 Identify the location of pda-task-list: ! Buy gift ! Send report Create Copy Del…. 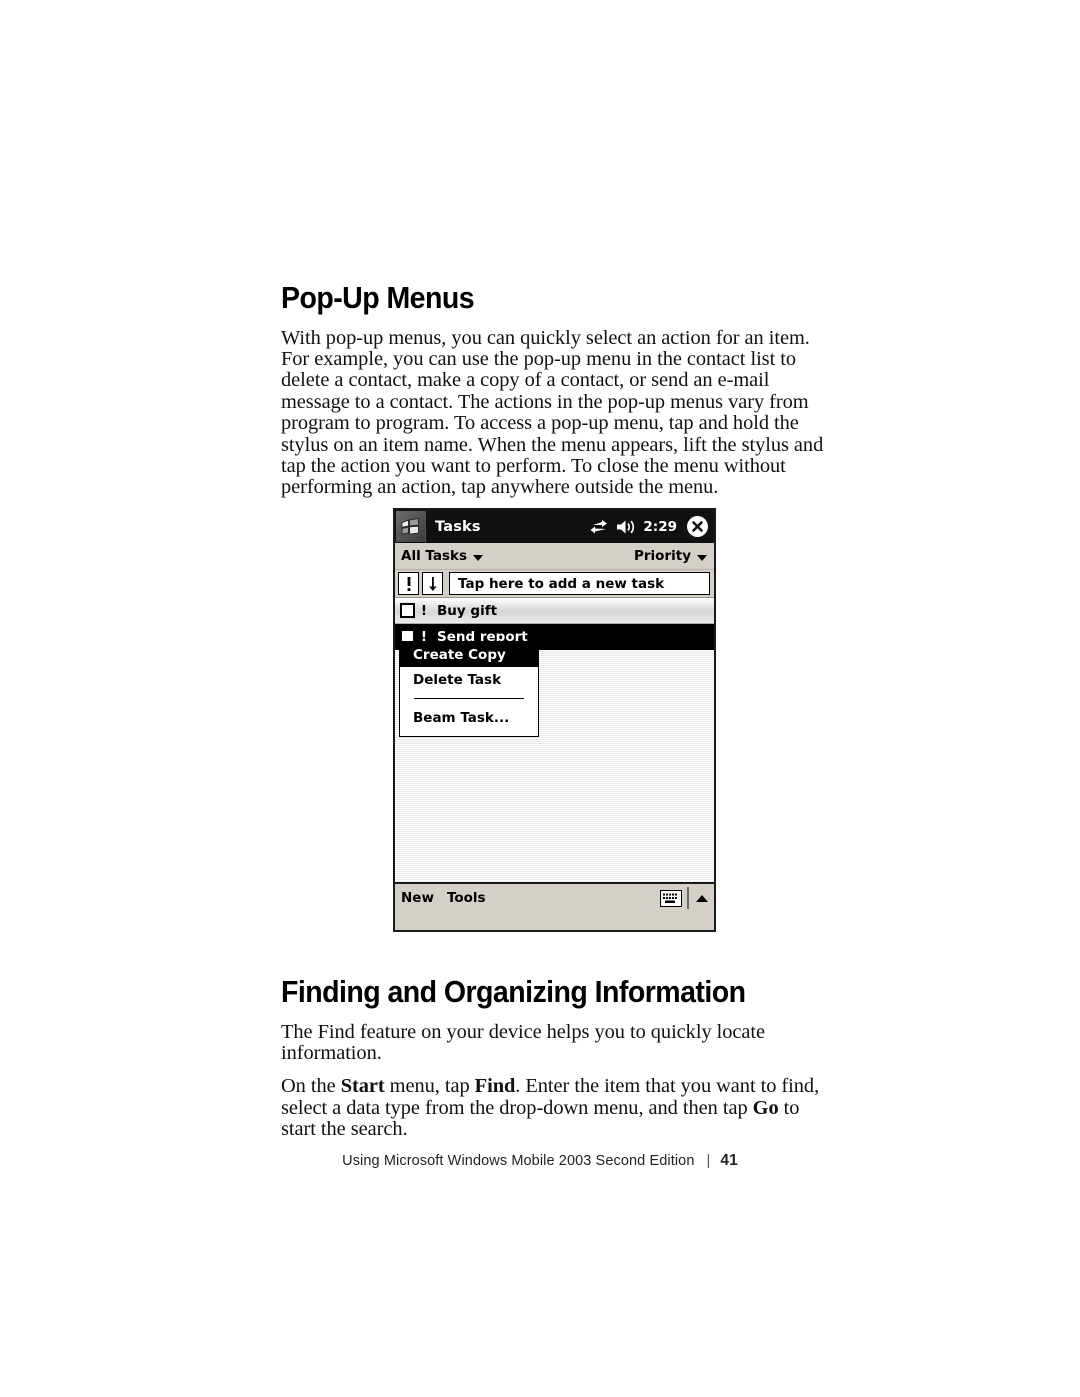
(554, 739).